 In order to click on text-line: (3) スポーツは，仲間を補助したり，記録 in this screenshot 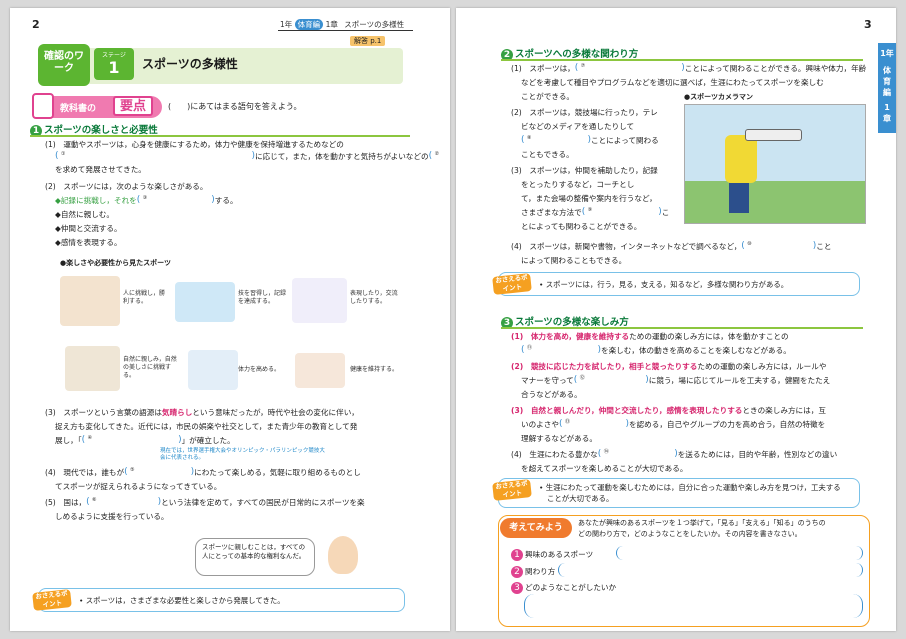, I will do `click(584, 170)`.